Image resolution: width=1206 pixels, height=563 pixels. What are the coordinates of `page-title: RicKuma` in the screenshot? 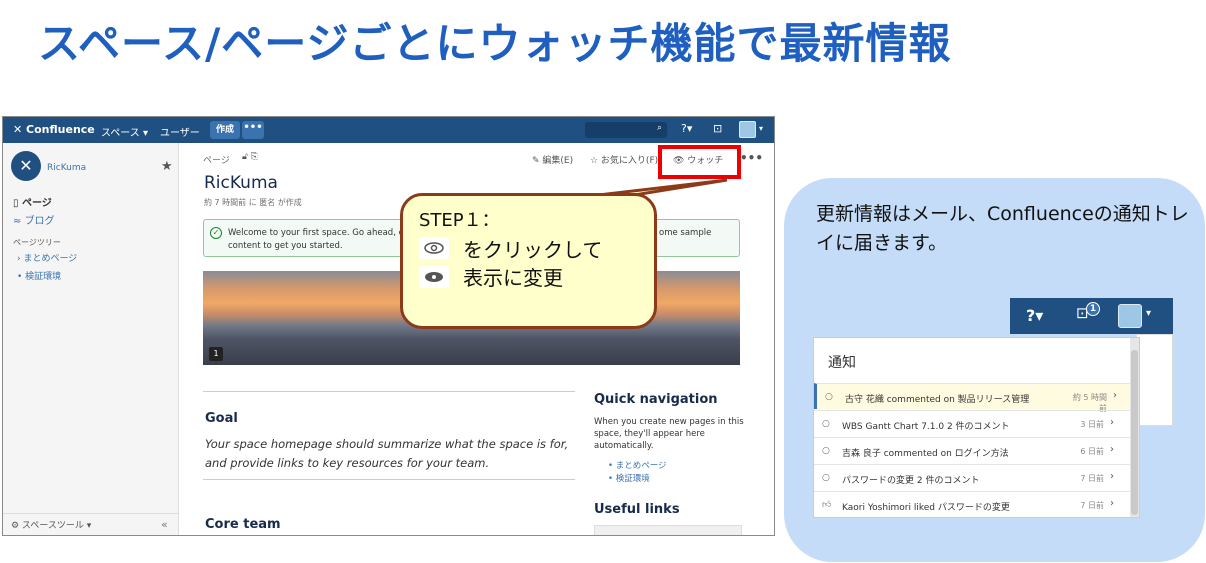 It's located at (241, 183).